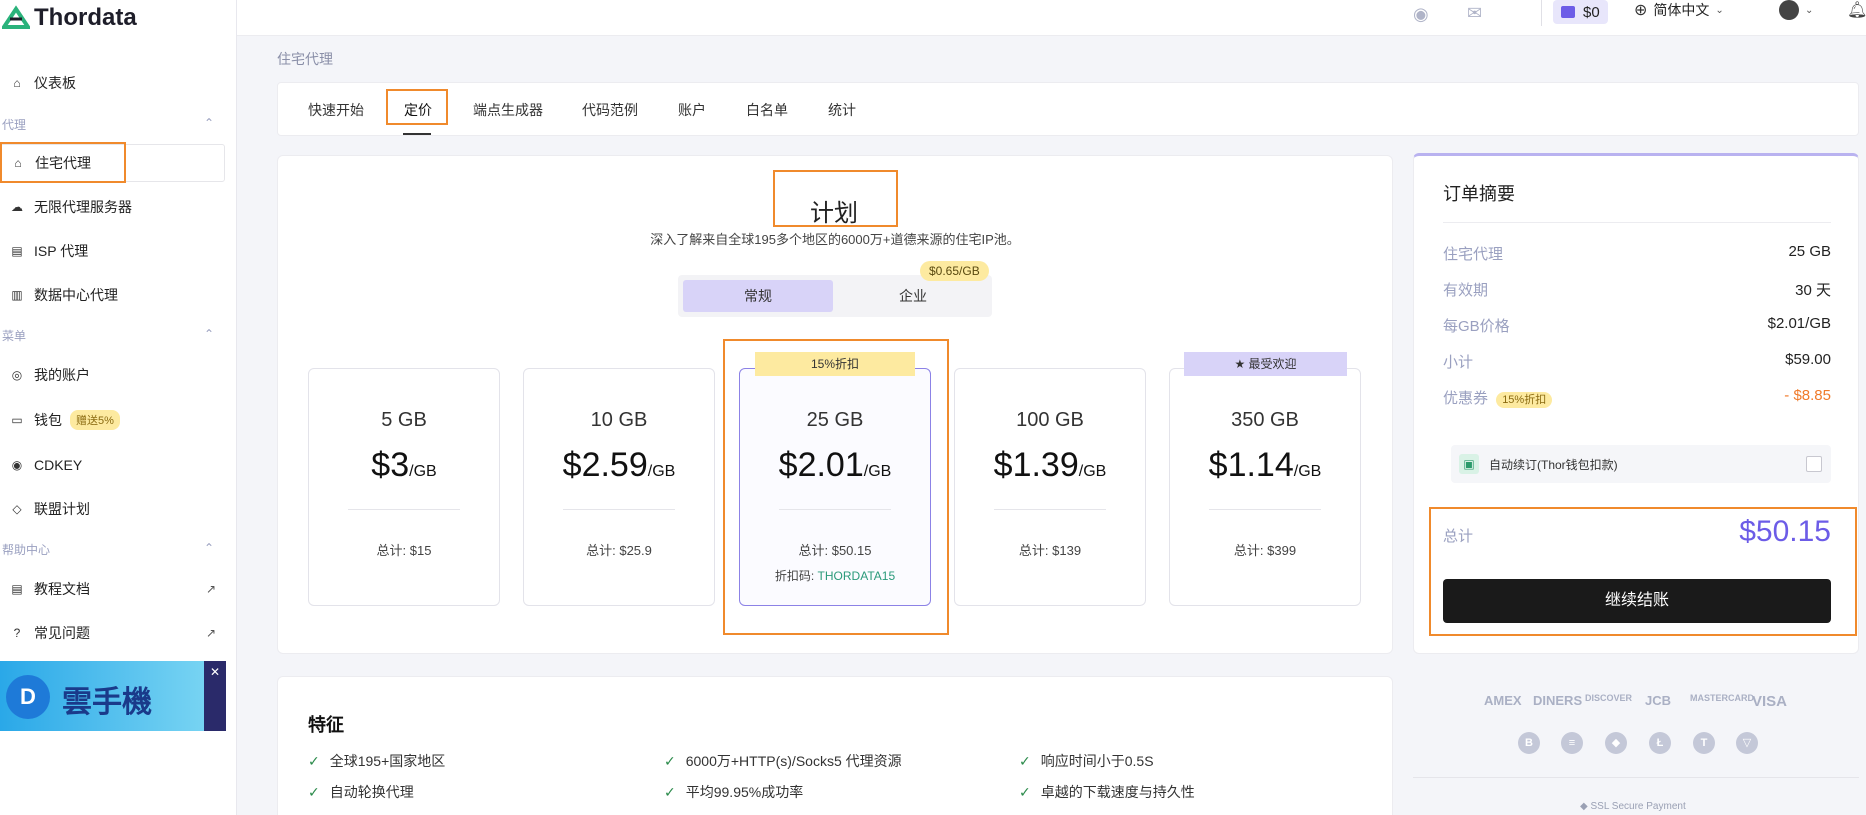  Describe the element at coordinates (418, 110) in the screenshot. I see `tab-pricing: 定价` at that location.